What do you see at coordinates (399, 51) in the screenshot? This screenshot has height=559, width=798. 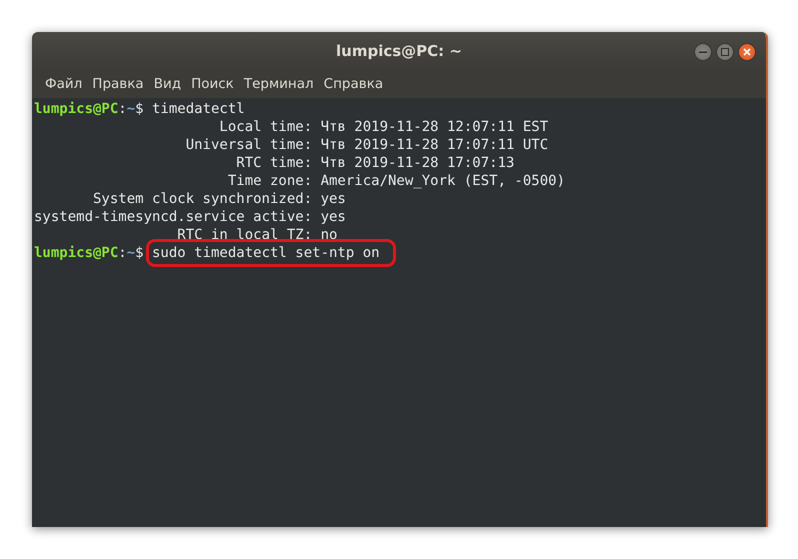 I see `window-title: lumpics@PC: ~` at bounding box center [399, 51].